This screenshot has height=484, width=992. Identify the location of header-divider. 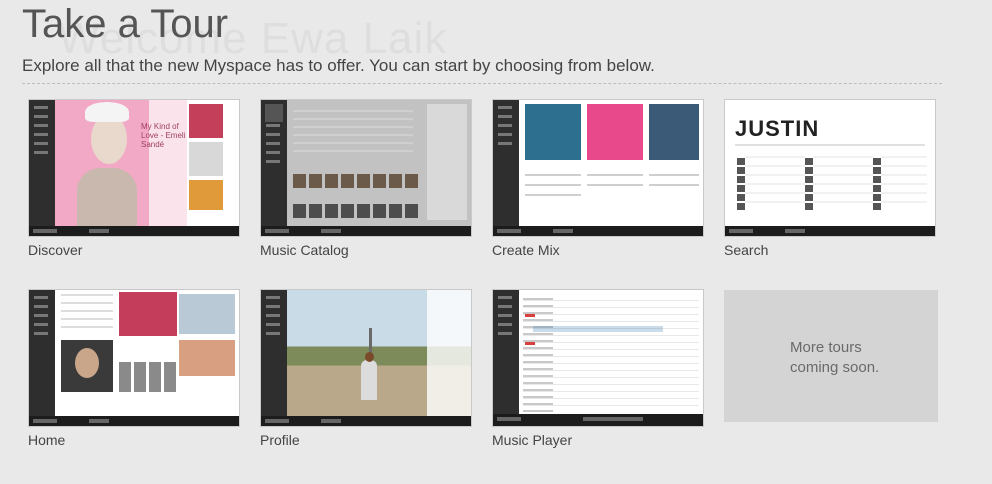
(482, 83).